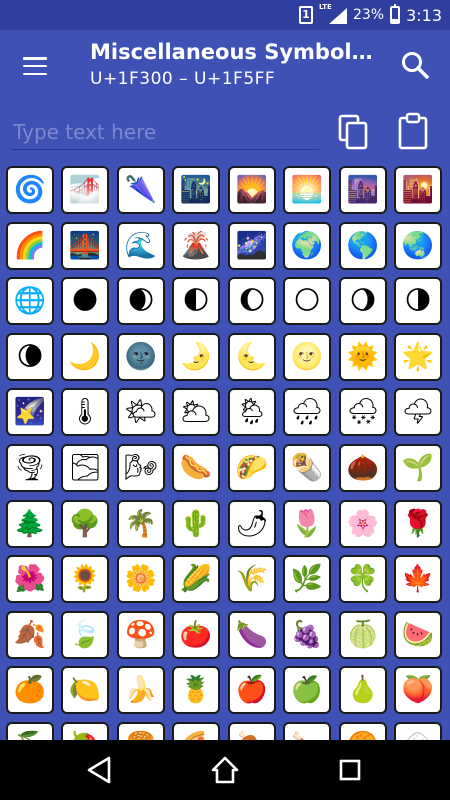 Image resolution: width=450 pixels, height=800 pixels. What do you see at coordinates (85, 245) in the screenshot?
I see `symbol-cell: 🌉` at bounding box center [85, 245].